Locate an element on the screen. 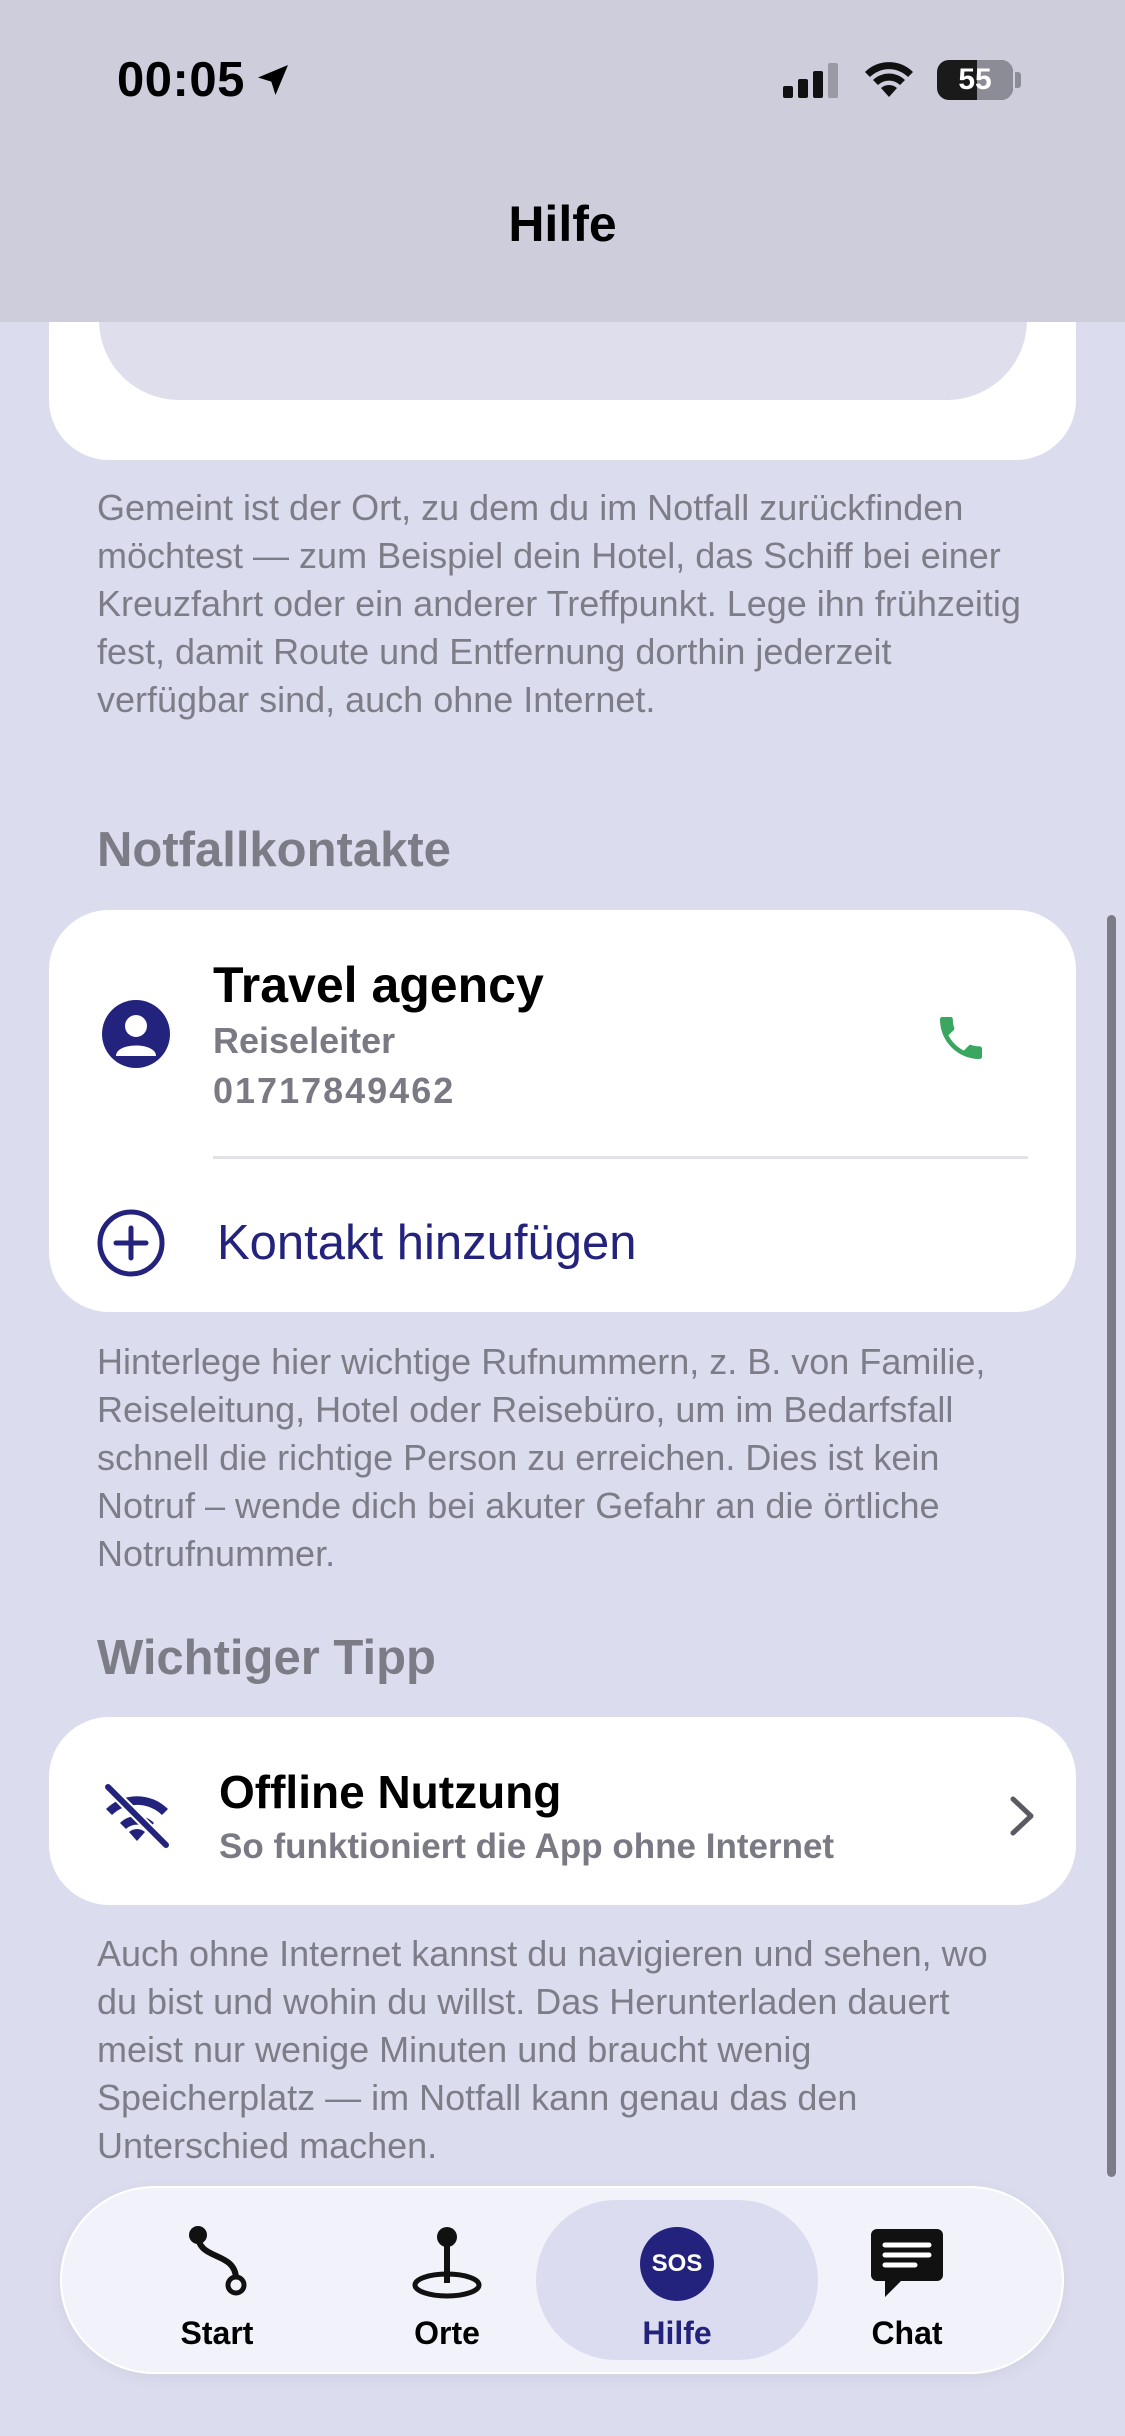 Image resolution: width=1125 pixels, height=2436 pixels. contact-phone: 01717849462 is located at coordinates (334, 1090).